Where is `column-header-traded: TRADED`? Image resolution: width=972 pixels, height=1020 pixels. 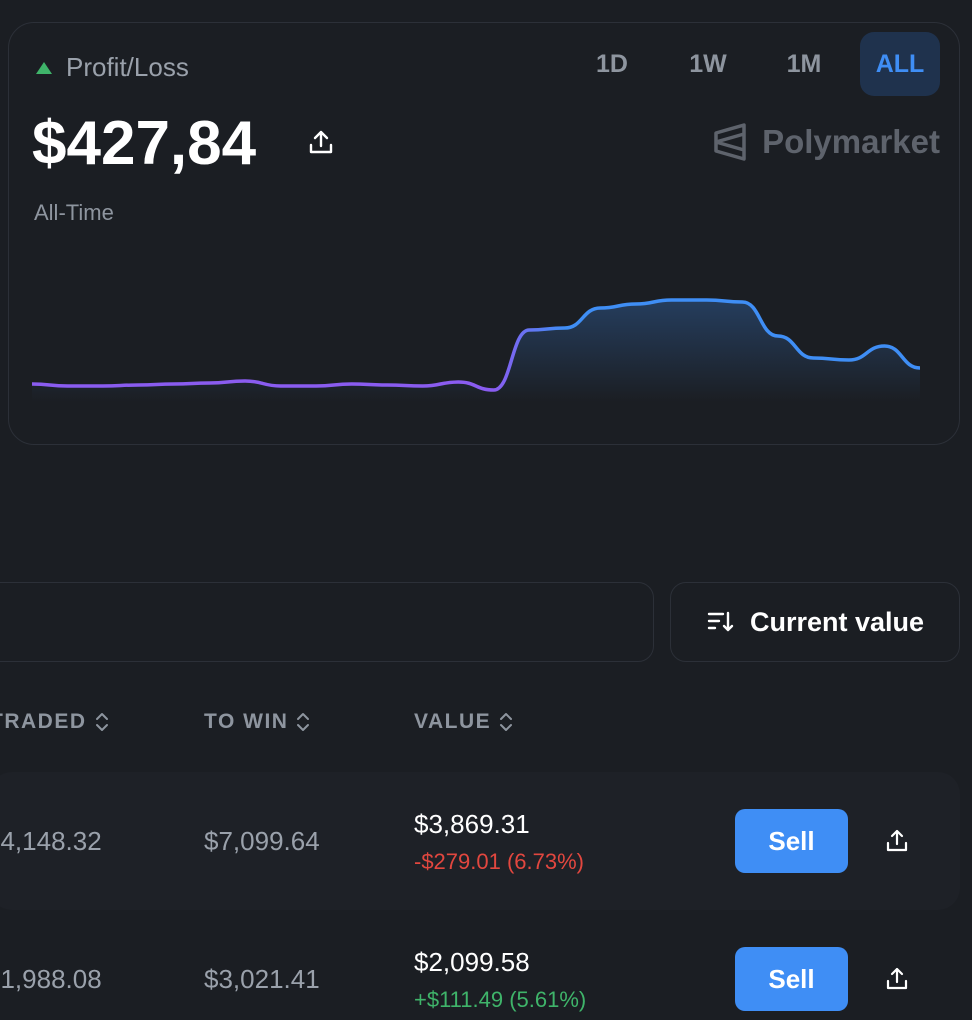 column-header-traded: TRADED is located at coordinates (54, 722).